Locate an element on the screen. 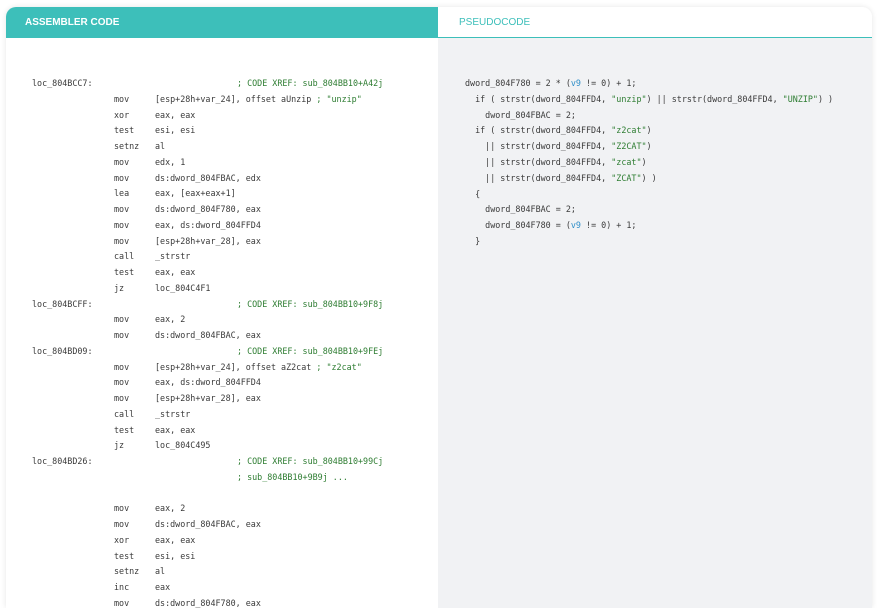 This screenshot has height=608, width=883. pseudocode-line: dword_804F780 = (v9 != 0) + 1; is located at coordinates (550, 225).